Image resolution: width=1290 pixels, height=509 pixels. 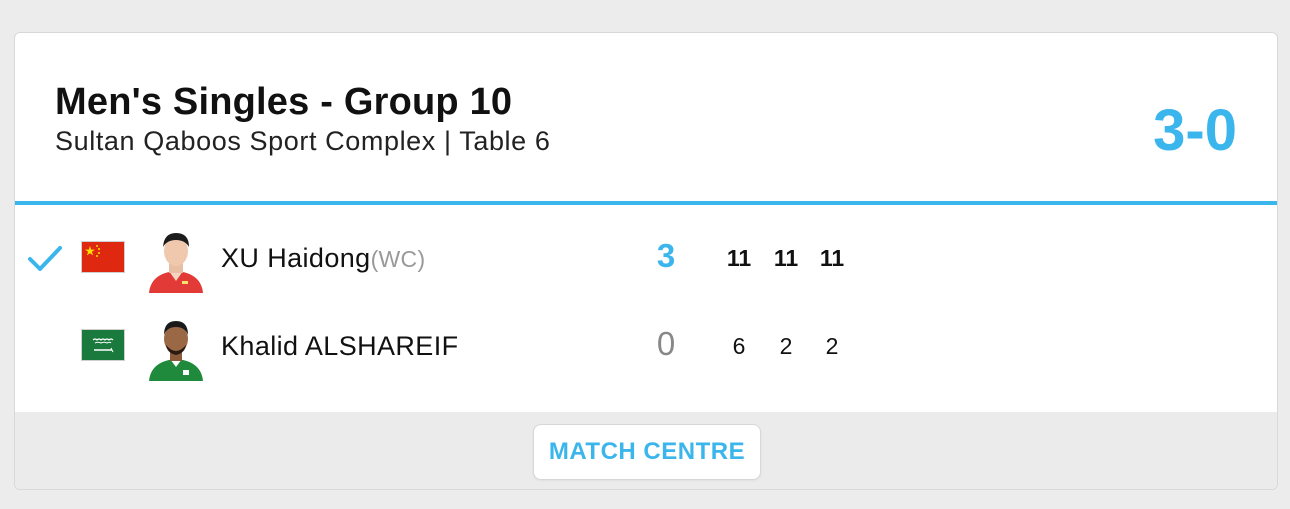 I want to click on player-row: XU Haidong(WC) 3 11 11 11, so click(x=646, y=261).